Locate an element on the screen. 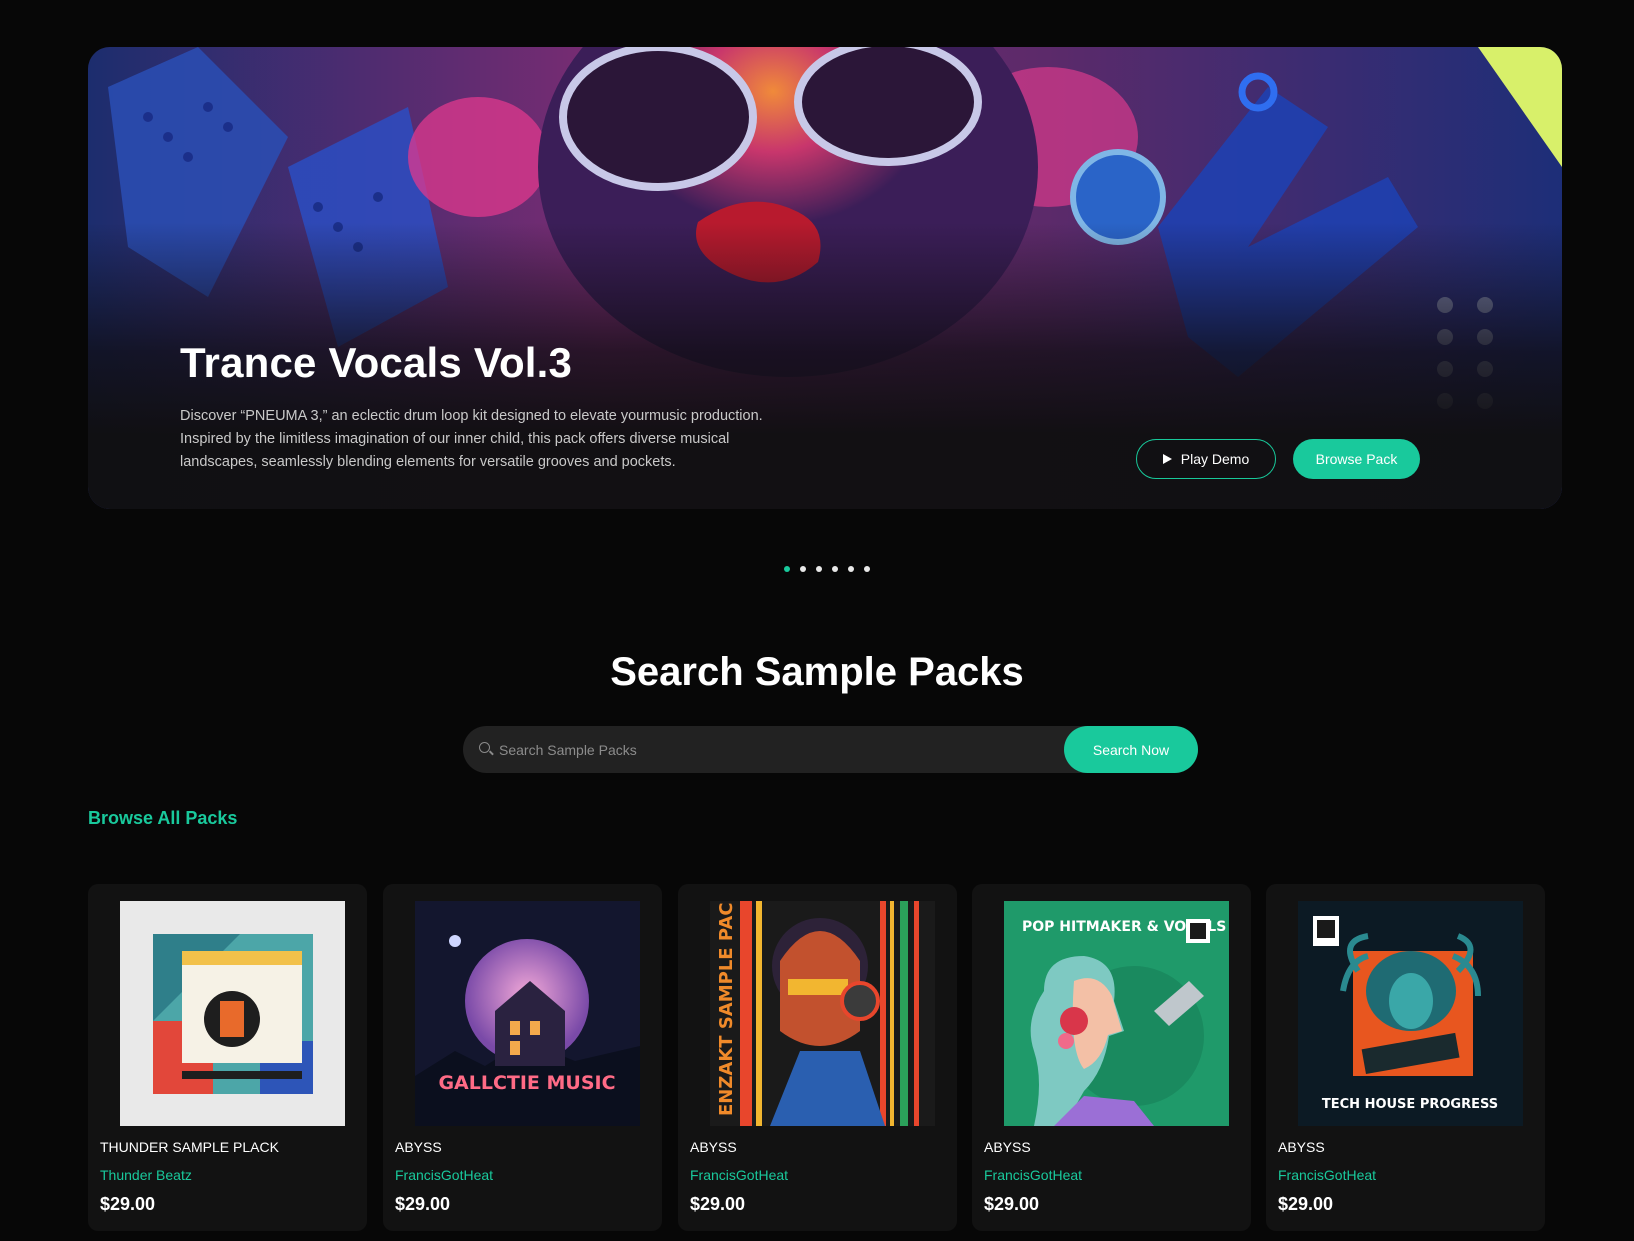 This screenshot has height=1241, width=1634. pack-cover-art-5: TECH HOUSE PROGRESS is located at coordinates (1410, 1013).